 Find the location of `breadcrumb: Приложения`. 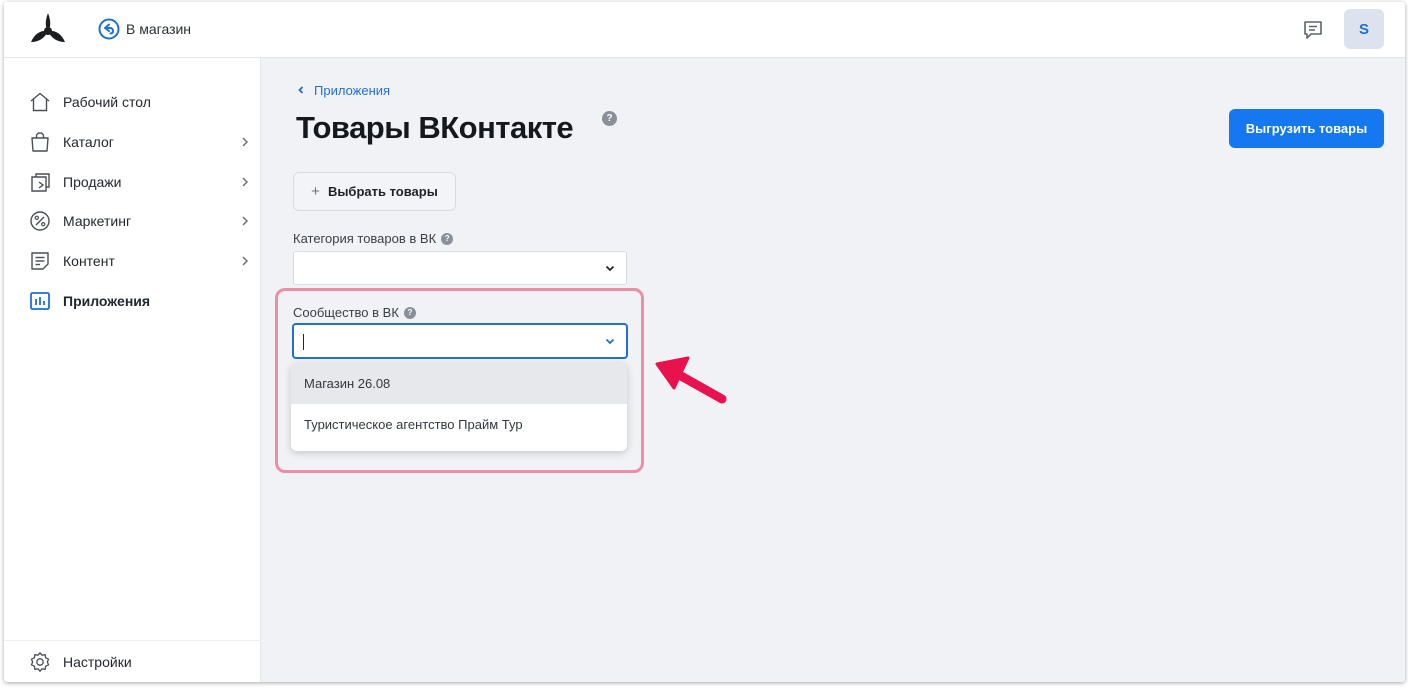

breadcrumb: Приложения is located at coordinates (343, 90).